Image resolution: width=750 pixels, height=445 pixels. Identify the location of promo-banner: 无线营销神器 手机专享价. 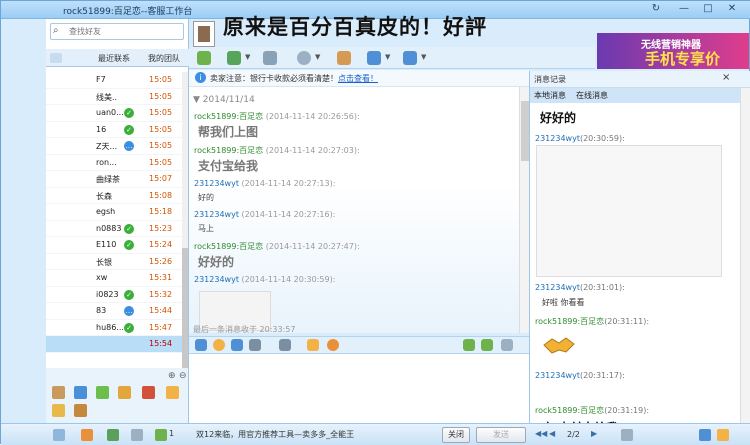
(673, 51).